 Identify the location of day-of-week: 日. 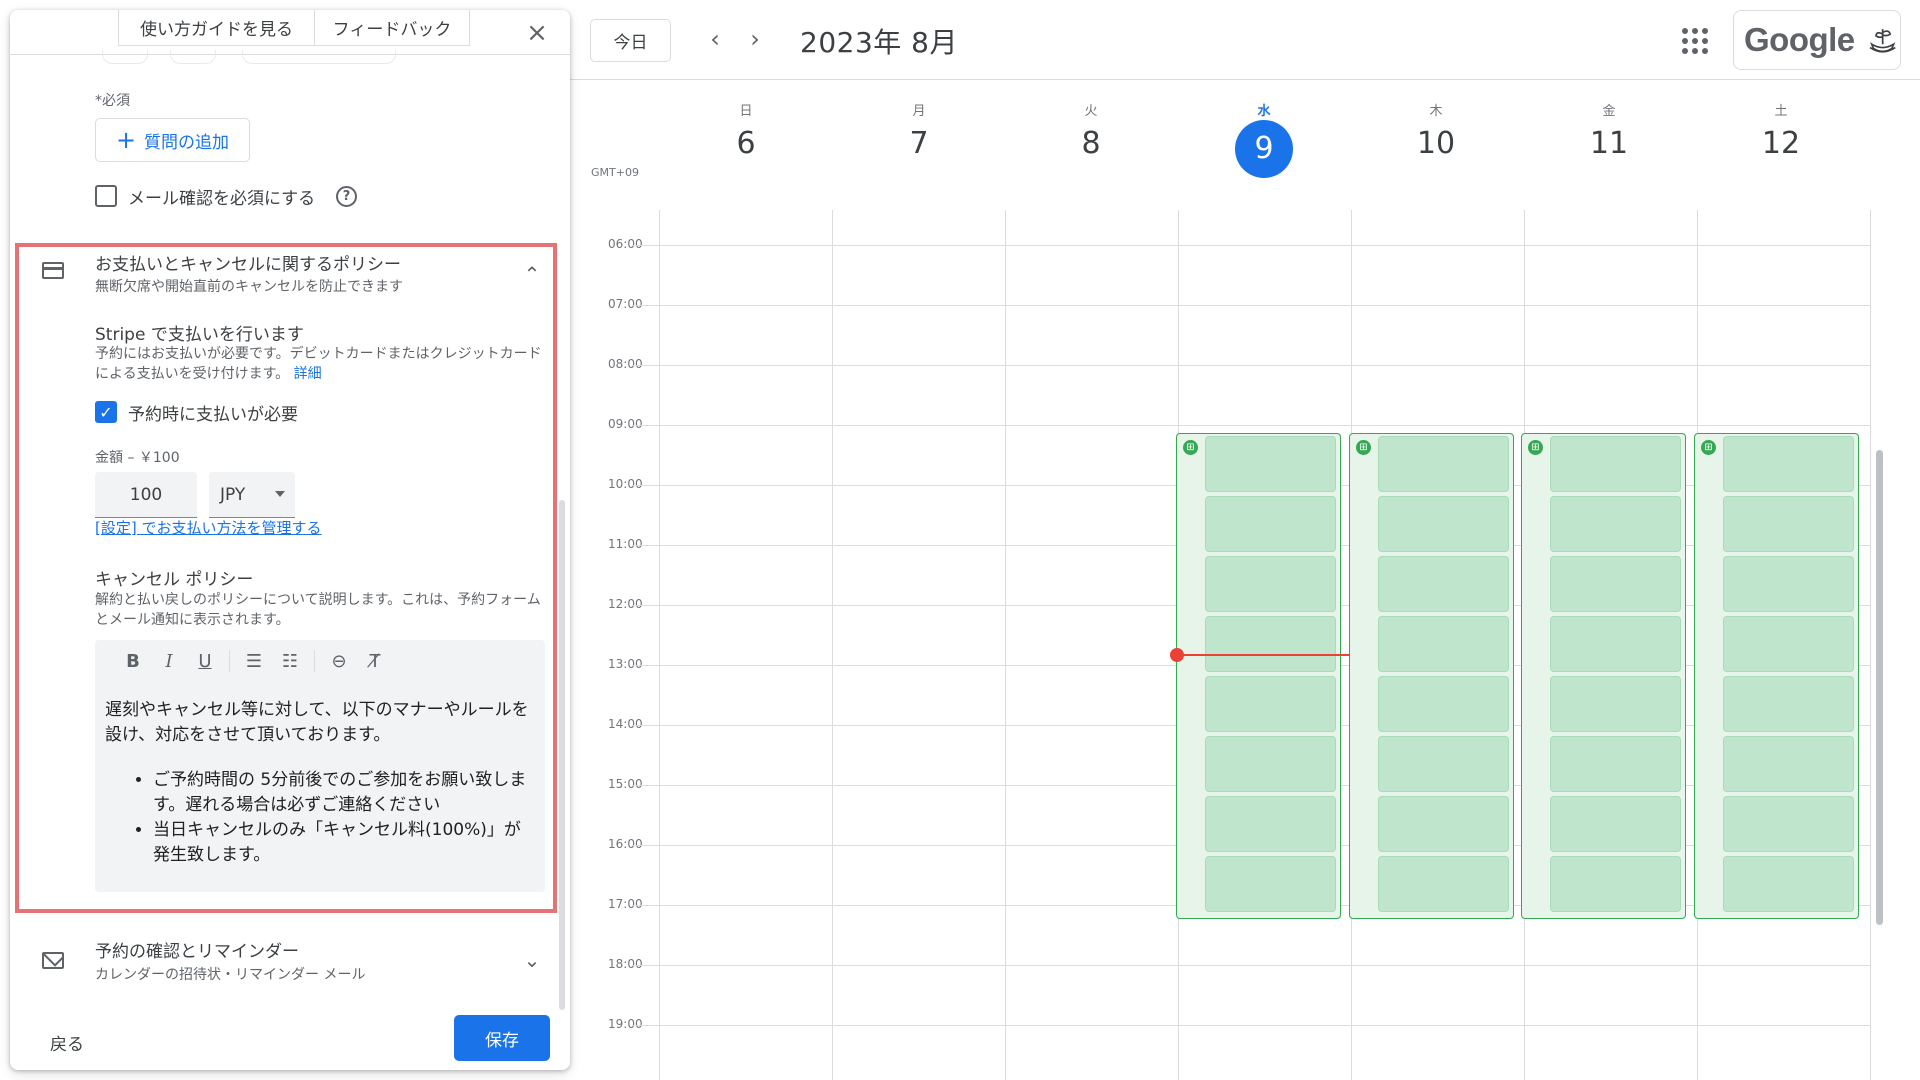
(746, 111).